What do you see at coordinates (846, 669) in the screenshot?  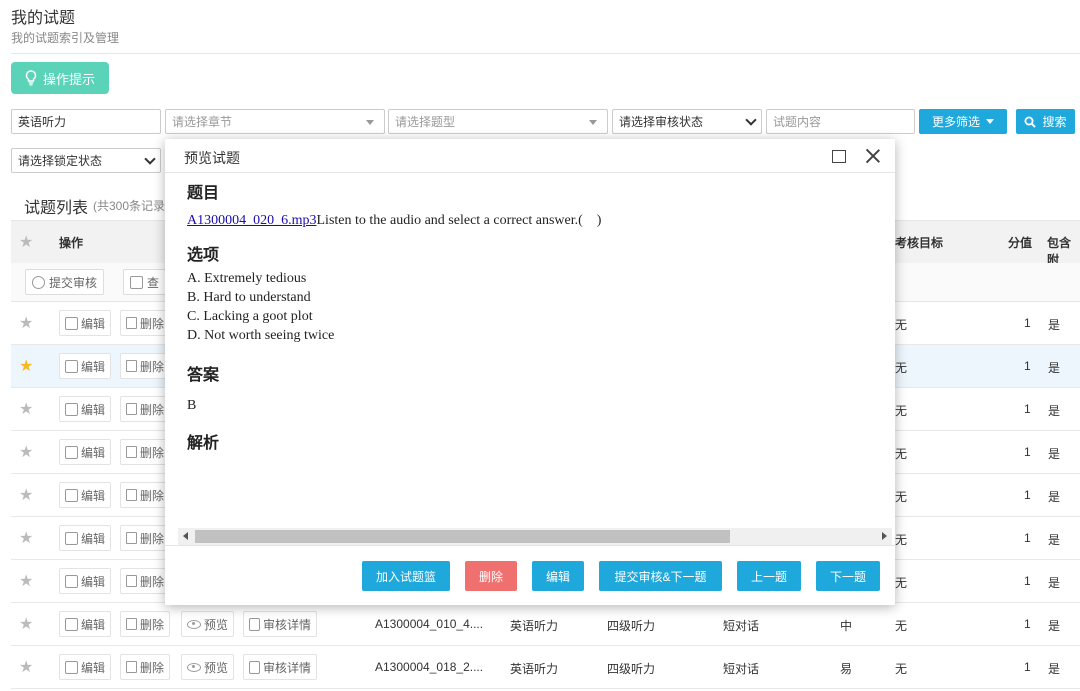 I see `row-difficulty: 易` at bounding box center [846, 669].